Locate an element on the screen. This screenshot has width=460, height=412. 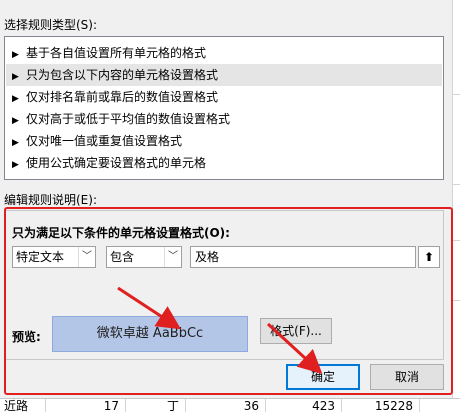
condition-header: 只为满足以下条件的单元格设置格式(O): is located at coordinates (121, 233).